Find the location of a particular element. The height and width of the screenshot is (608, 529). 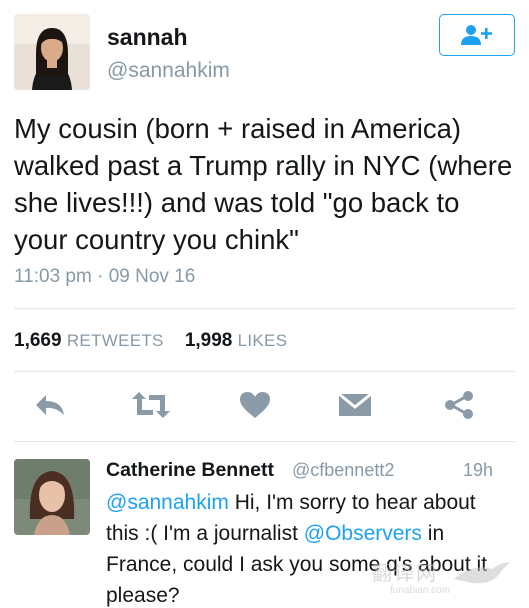

share-icon is located at coordinates (459, 405).